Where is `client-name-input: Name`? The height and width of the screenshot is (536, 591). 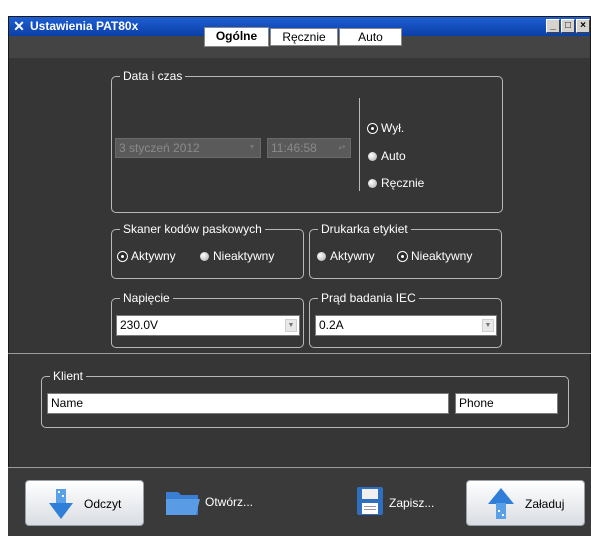
client-name-input: Name is located at coordinates (248, 403).